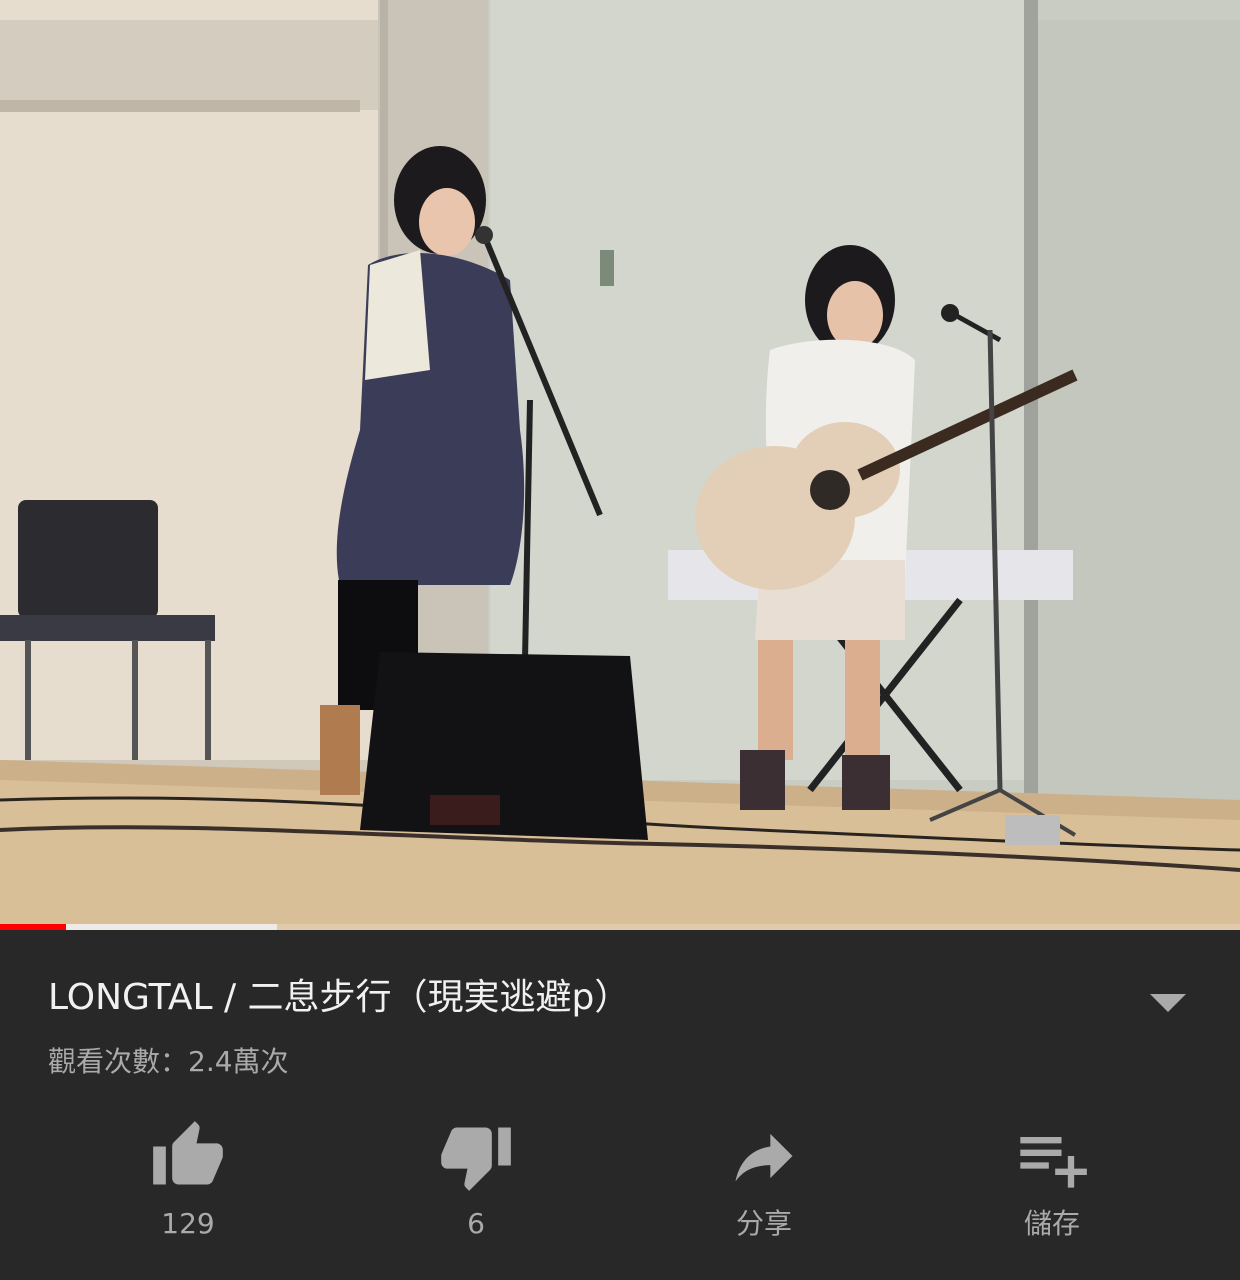 This screenshot has width=1240, height=1280. I want to click on like-count: 129, so click(188, 1223).